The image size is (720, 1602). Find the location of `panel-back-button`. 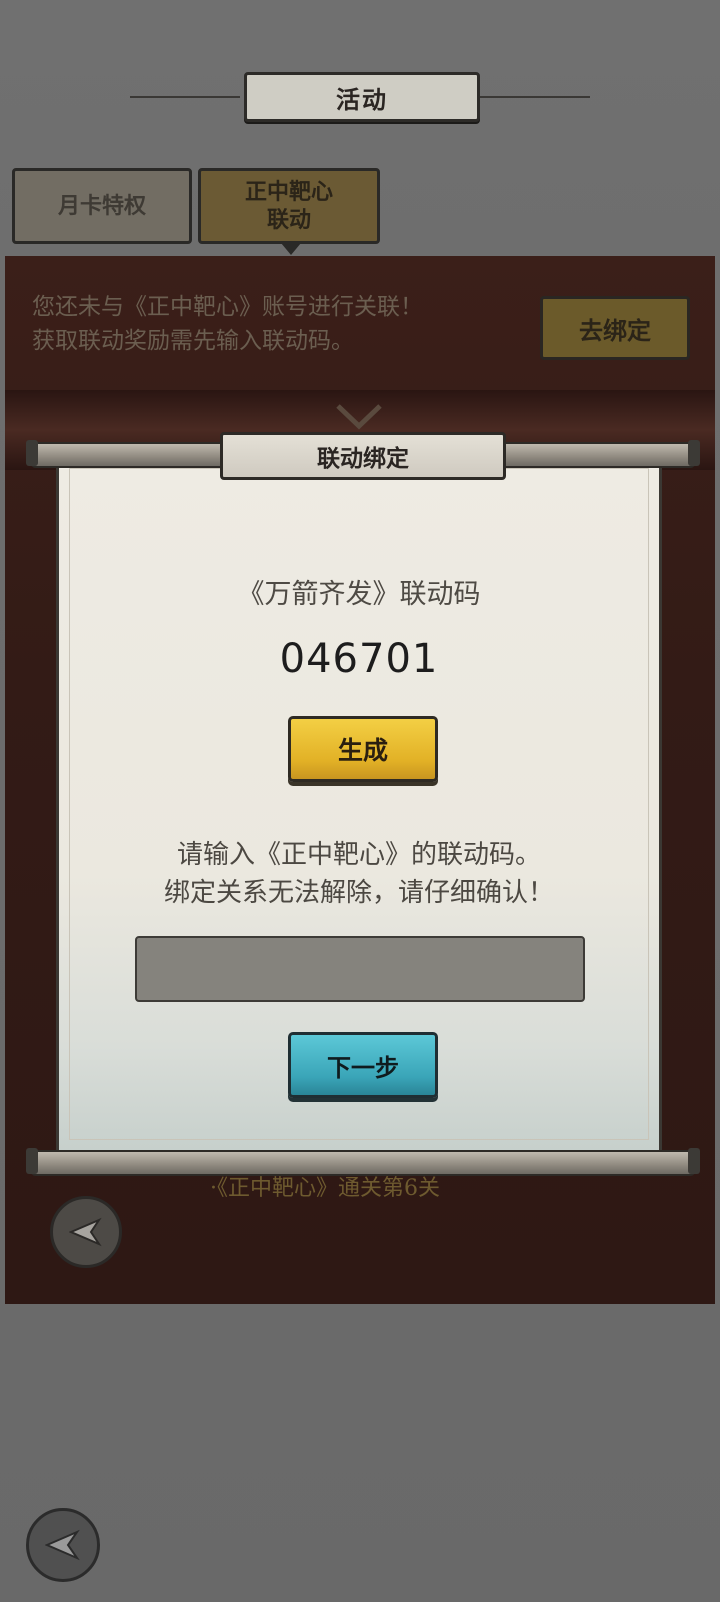

panel-back-button is located at coordinates (86, 1232).